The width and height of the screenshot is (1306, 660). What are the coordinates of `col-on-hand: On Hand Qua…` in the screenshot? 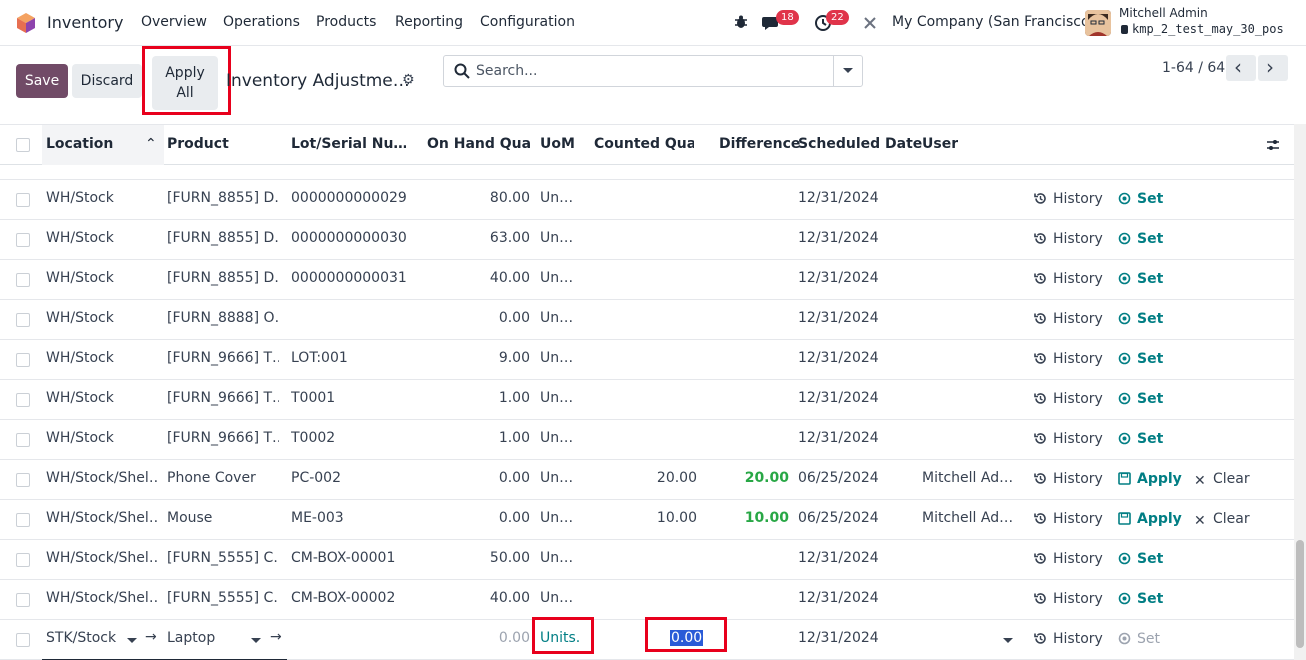 It's located at (478, 144).